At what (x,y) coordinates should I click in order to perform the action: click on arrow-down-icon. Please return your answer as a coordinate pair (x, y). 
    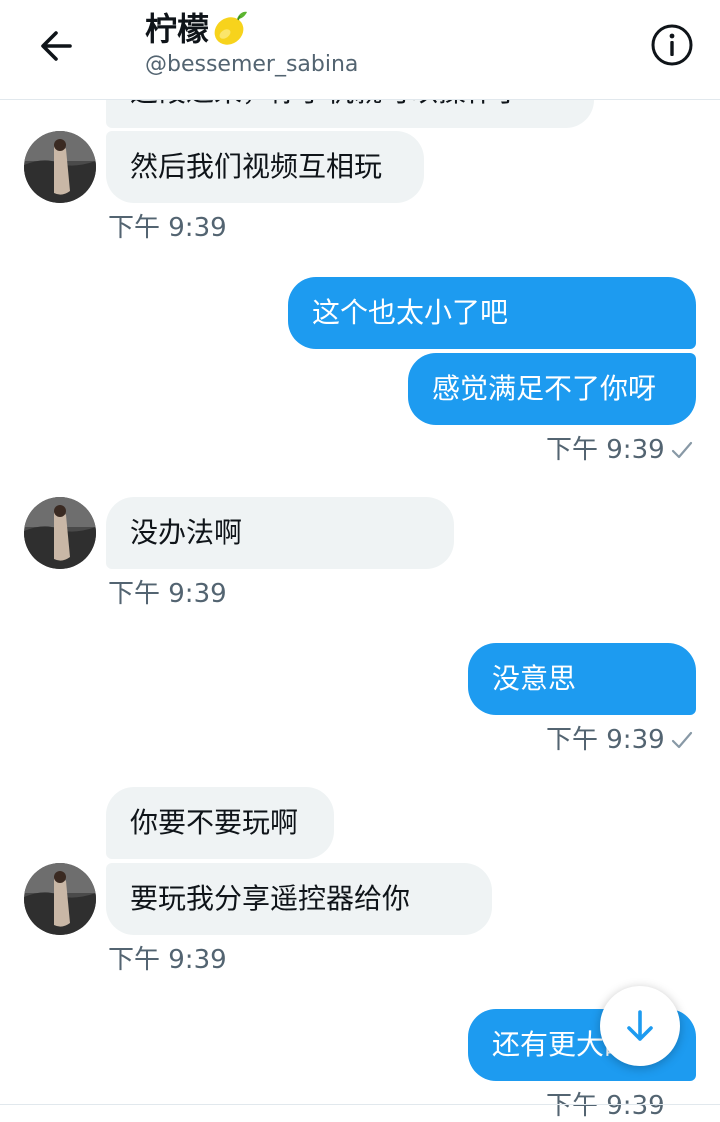
    Looking at the image, I should click on (640, 1025).